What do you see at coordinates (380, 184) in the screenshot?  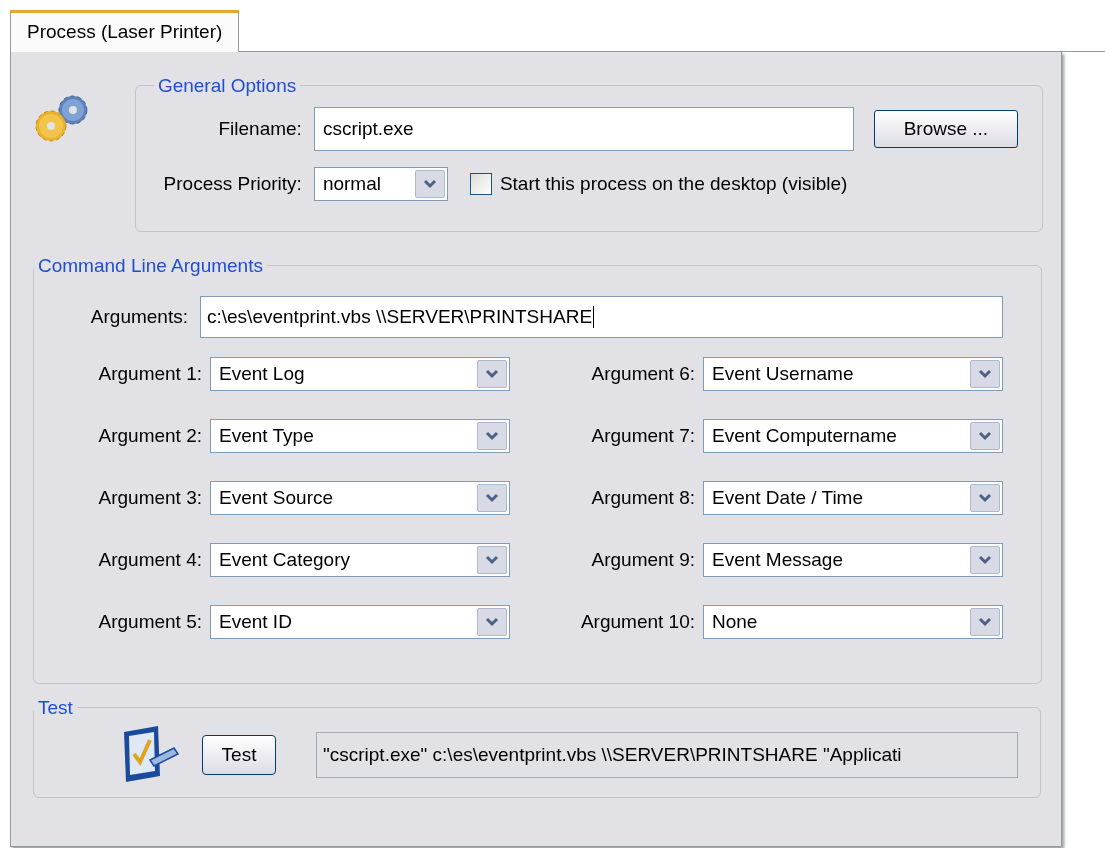 I see `dropdown-field: normal` at bounding box center [380, 184].